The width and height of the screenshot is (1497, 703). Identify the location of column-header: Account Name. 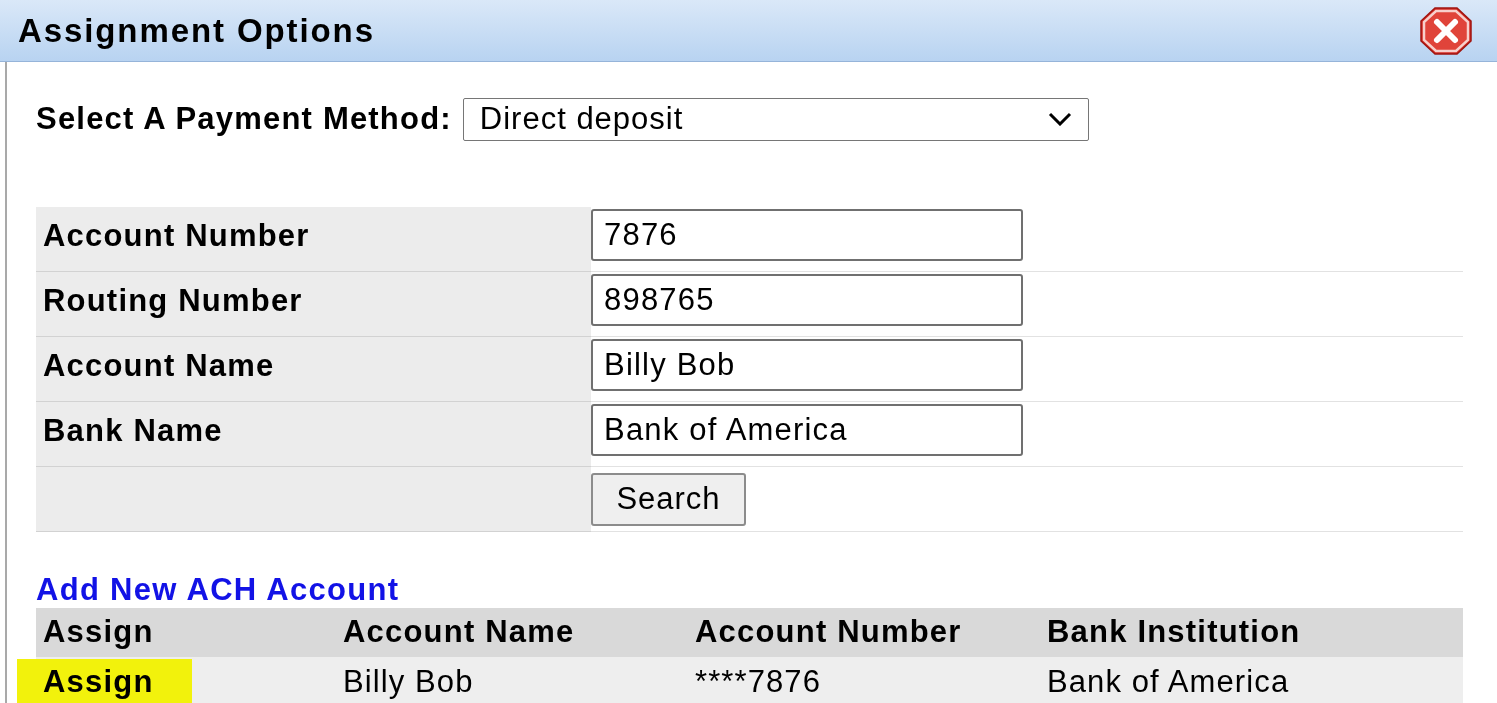
(512, 632).